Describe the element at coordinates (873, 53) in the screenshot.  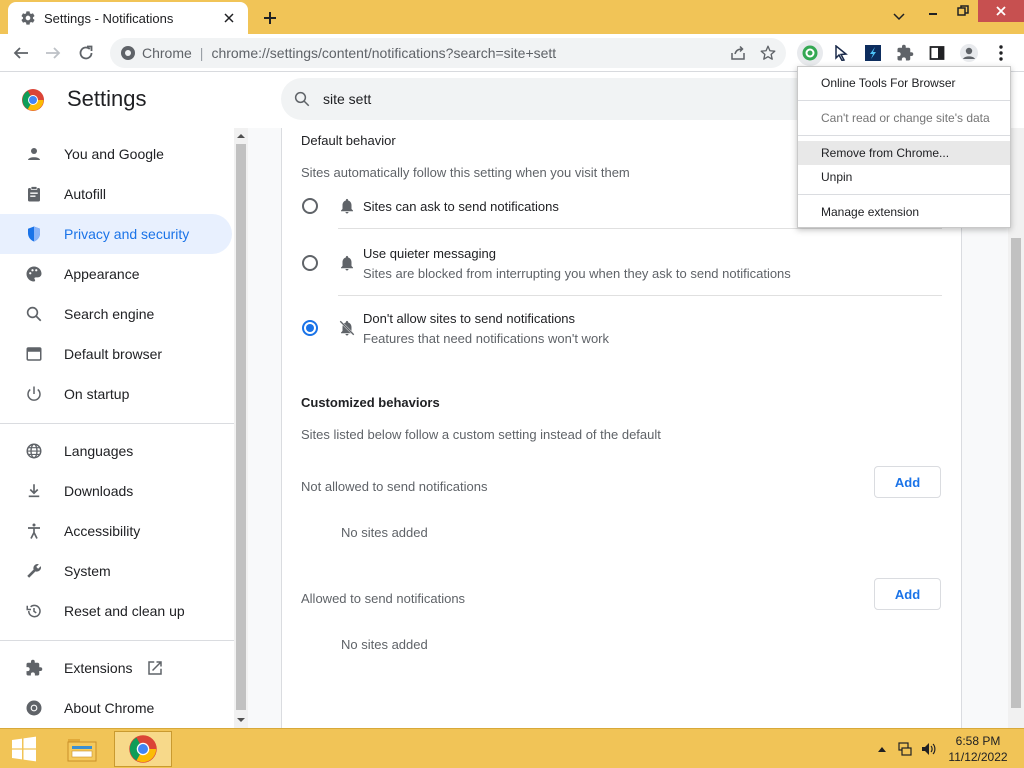
I see `dark-extension-icon` at that location.